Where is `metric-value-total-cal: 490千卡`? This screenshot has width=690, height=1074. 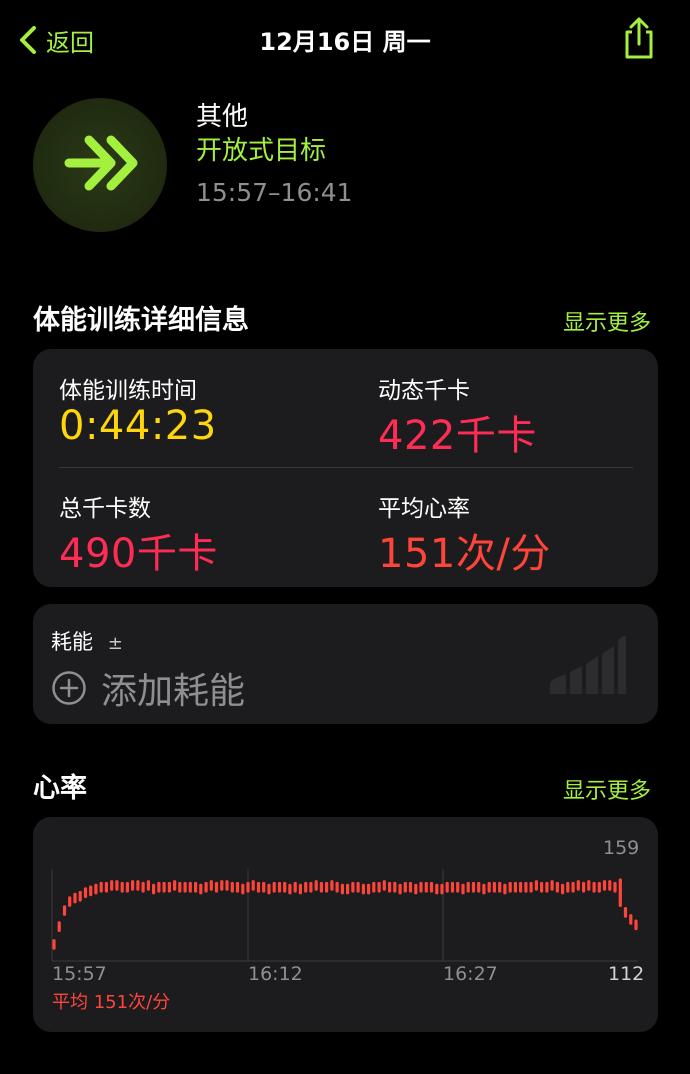
metric-value-total-cal: 490千卡 is located at coordinates (138, 554).